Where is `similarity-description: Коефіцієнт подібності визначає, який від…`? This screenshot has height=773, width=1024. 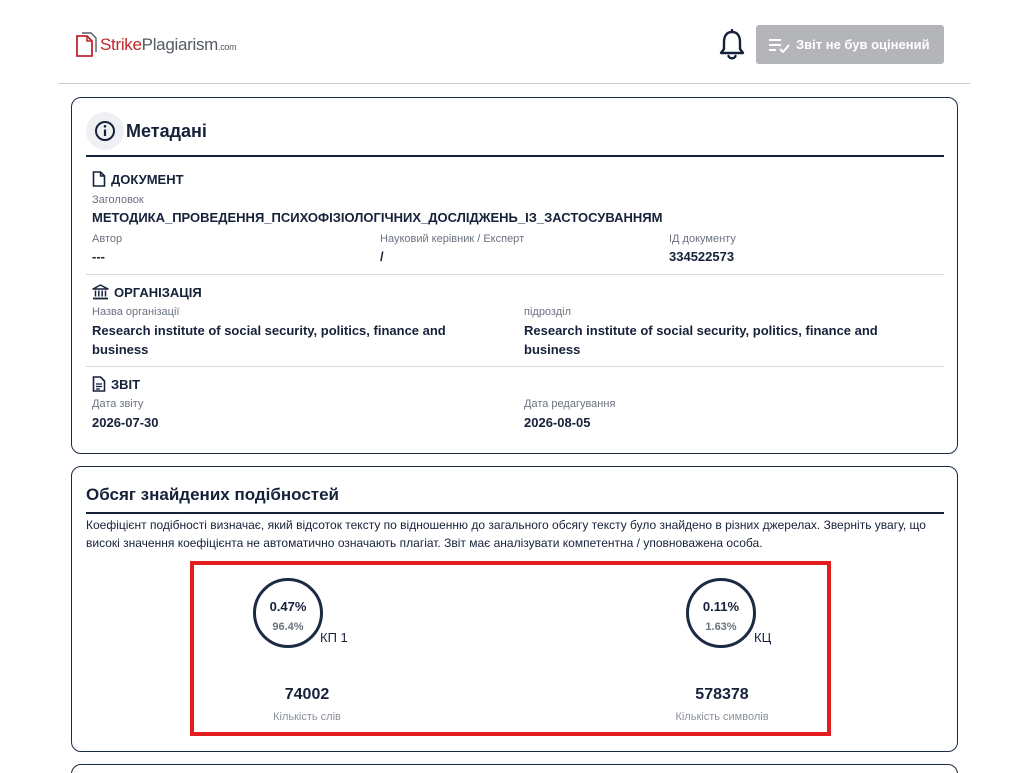
similarity-description: Коефіцієнт подібності визначає, який від… is located at coordinates (506, 534).